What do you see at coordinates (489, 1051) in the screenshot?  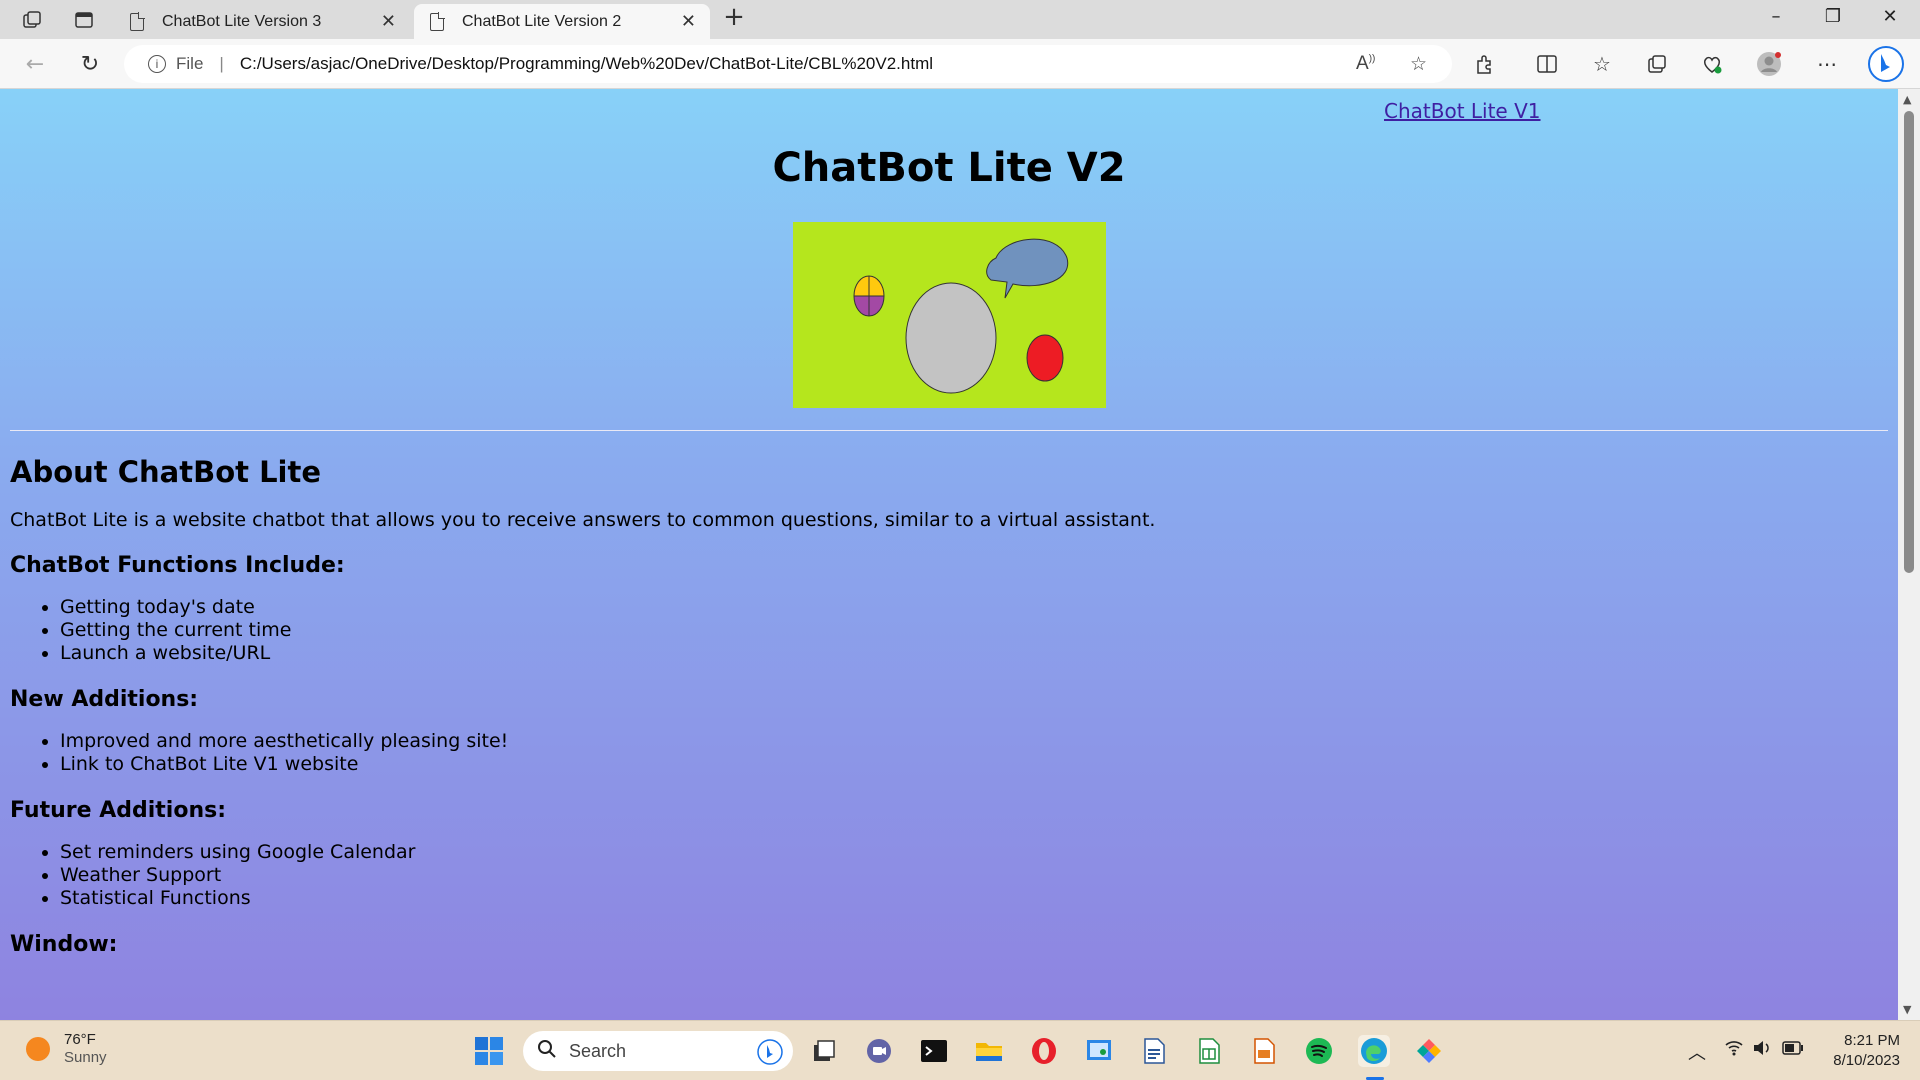 I see `start-icon` at bounding box center [489, 1051].